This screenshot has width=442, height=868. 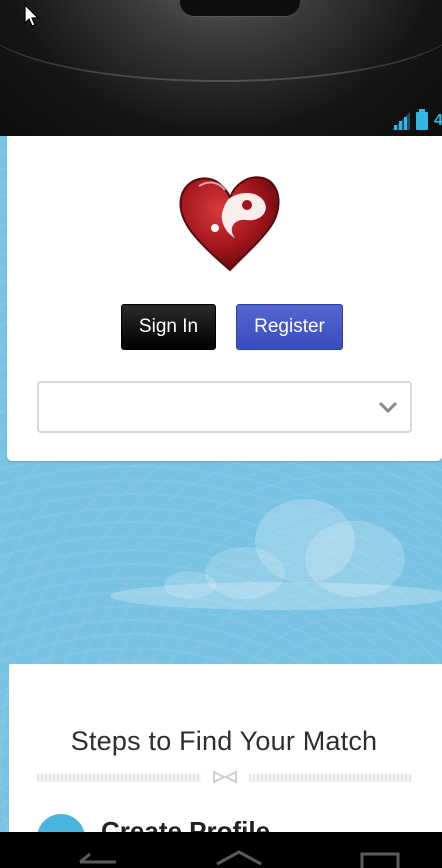 What do you see at coordinates (388, 407) in the screenshot?
I see `chevron-down-icon` at bounding box center [388, 407].